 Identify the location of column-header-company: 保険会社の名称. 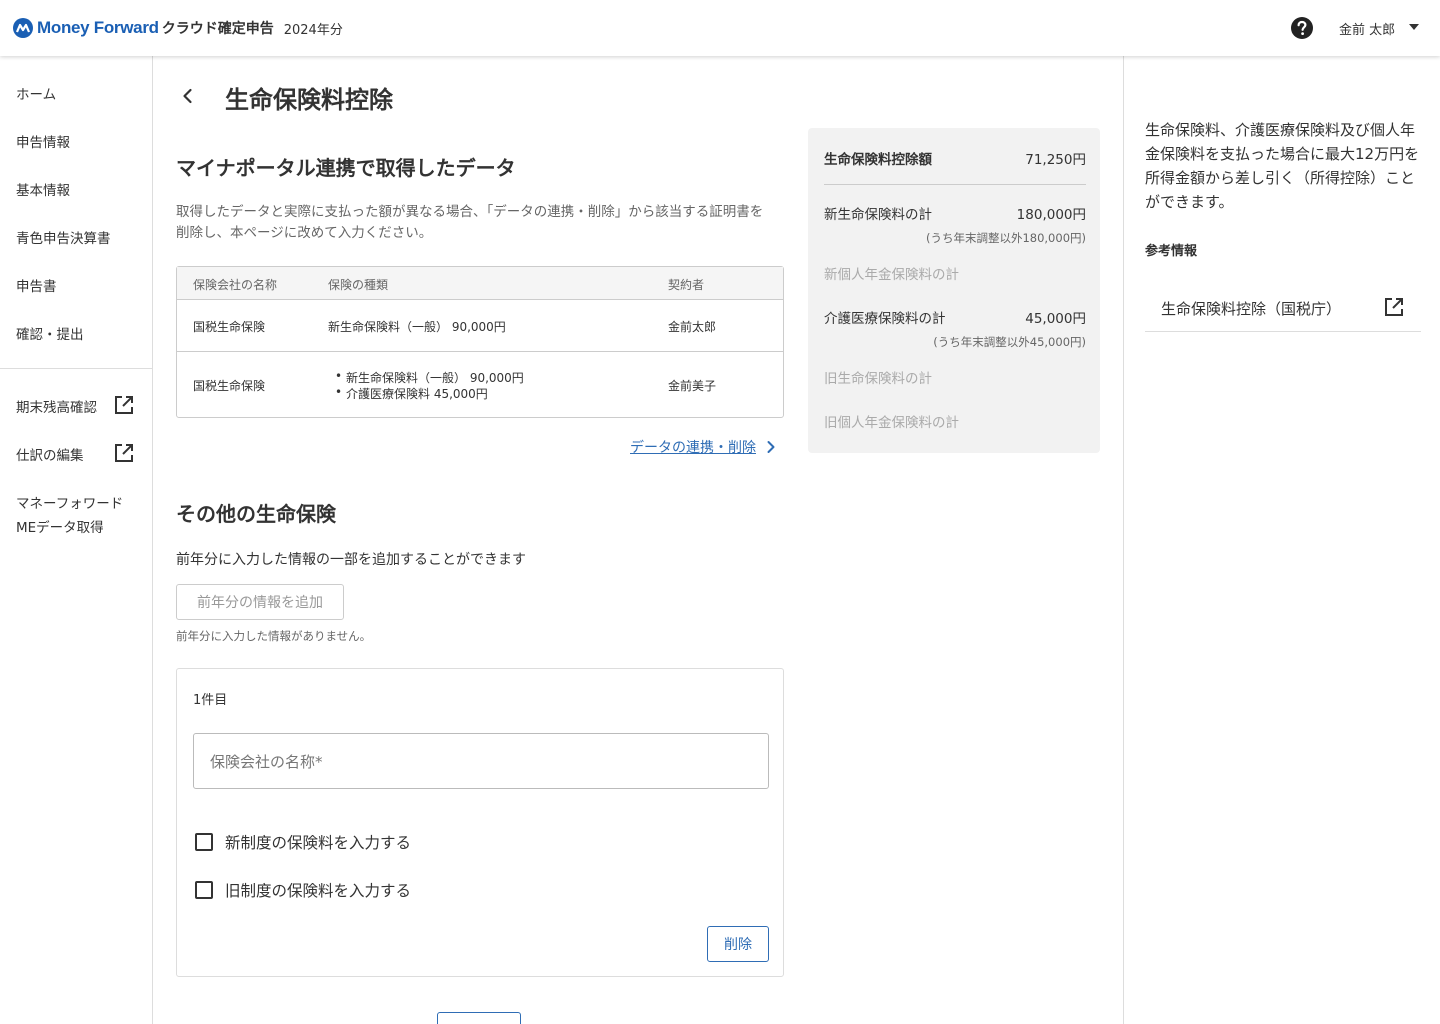
(235, 285).